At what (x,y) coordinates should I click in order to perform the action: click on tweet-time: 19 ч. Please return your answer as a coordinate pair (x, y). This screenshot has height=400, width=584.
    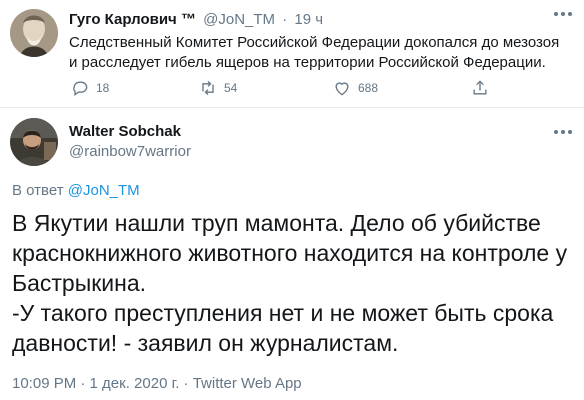
    Looking at the image, I should click on (308, 19).